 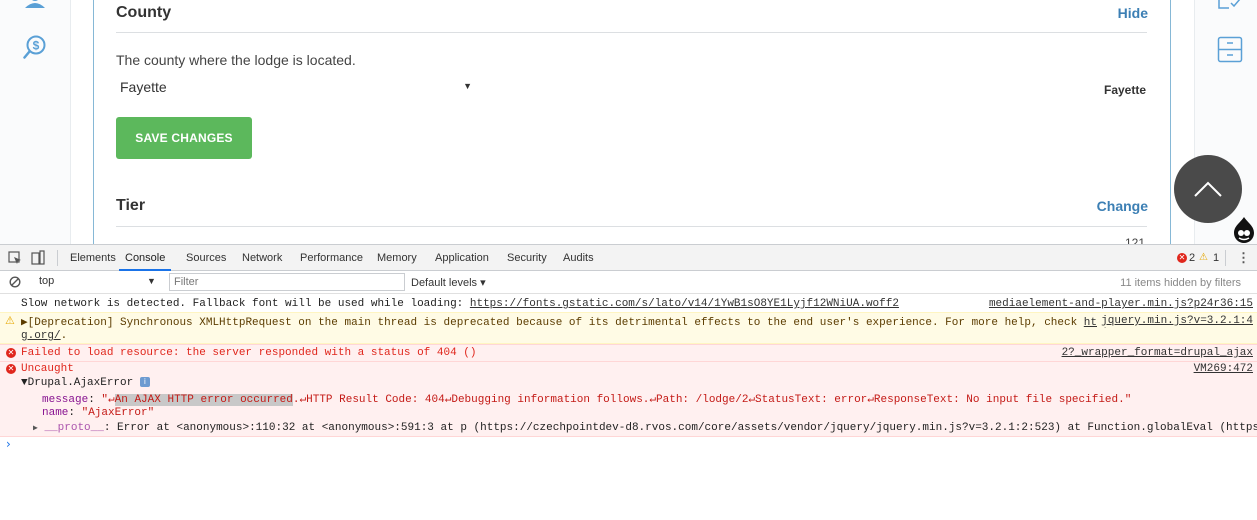 I want to click on context-select: top, so click(x=46, y=281).